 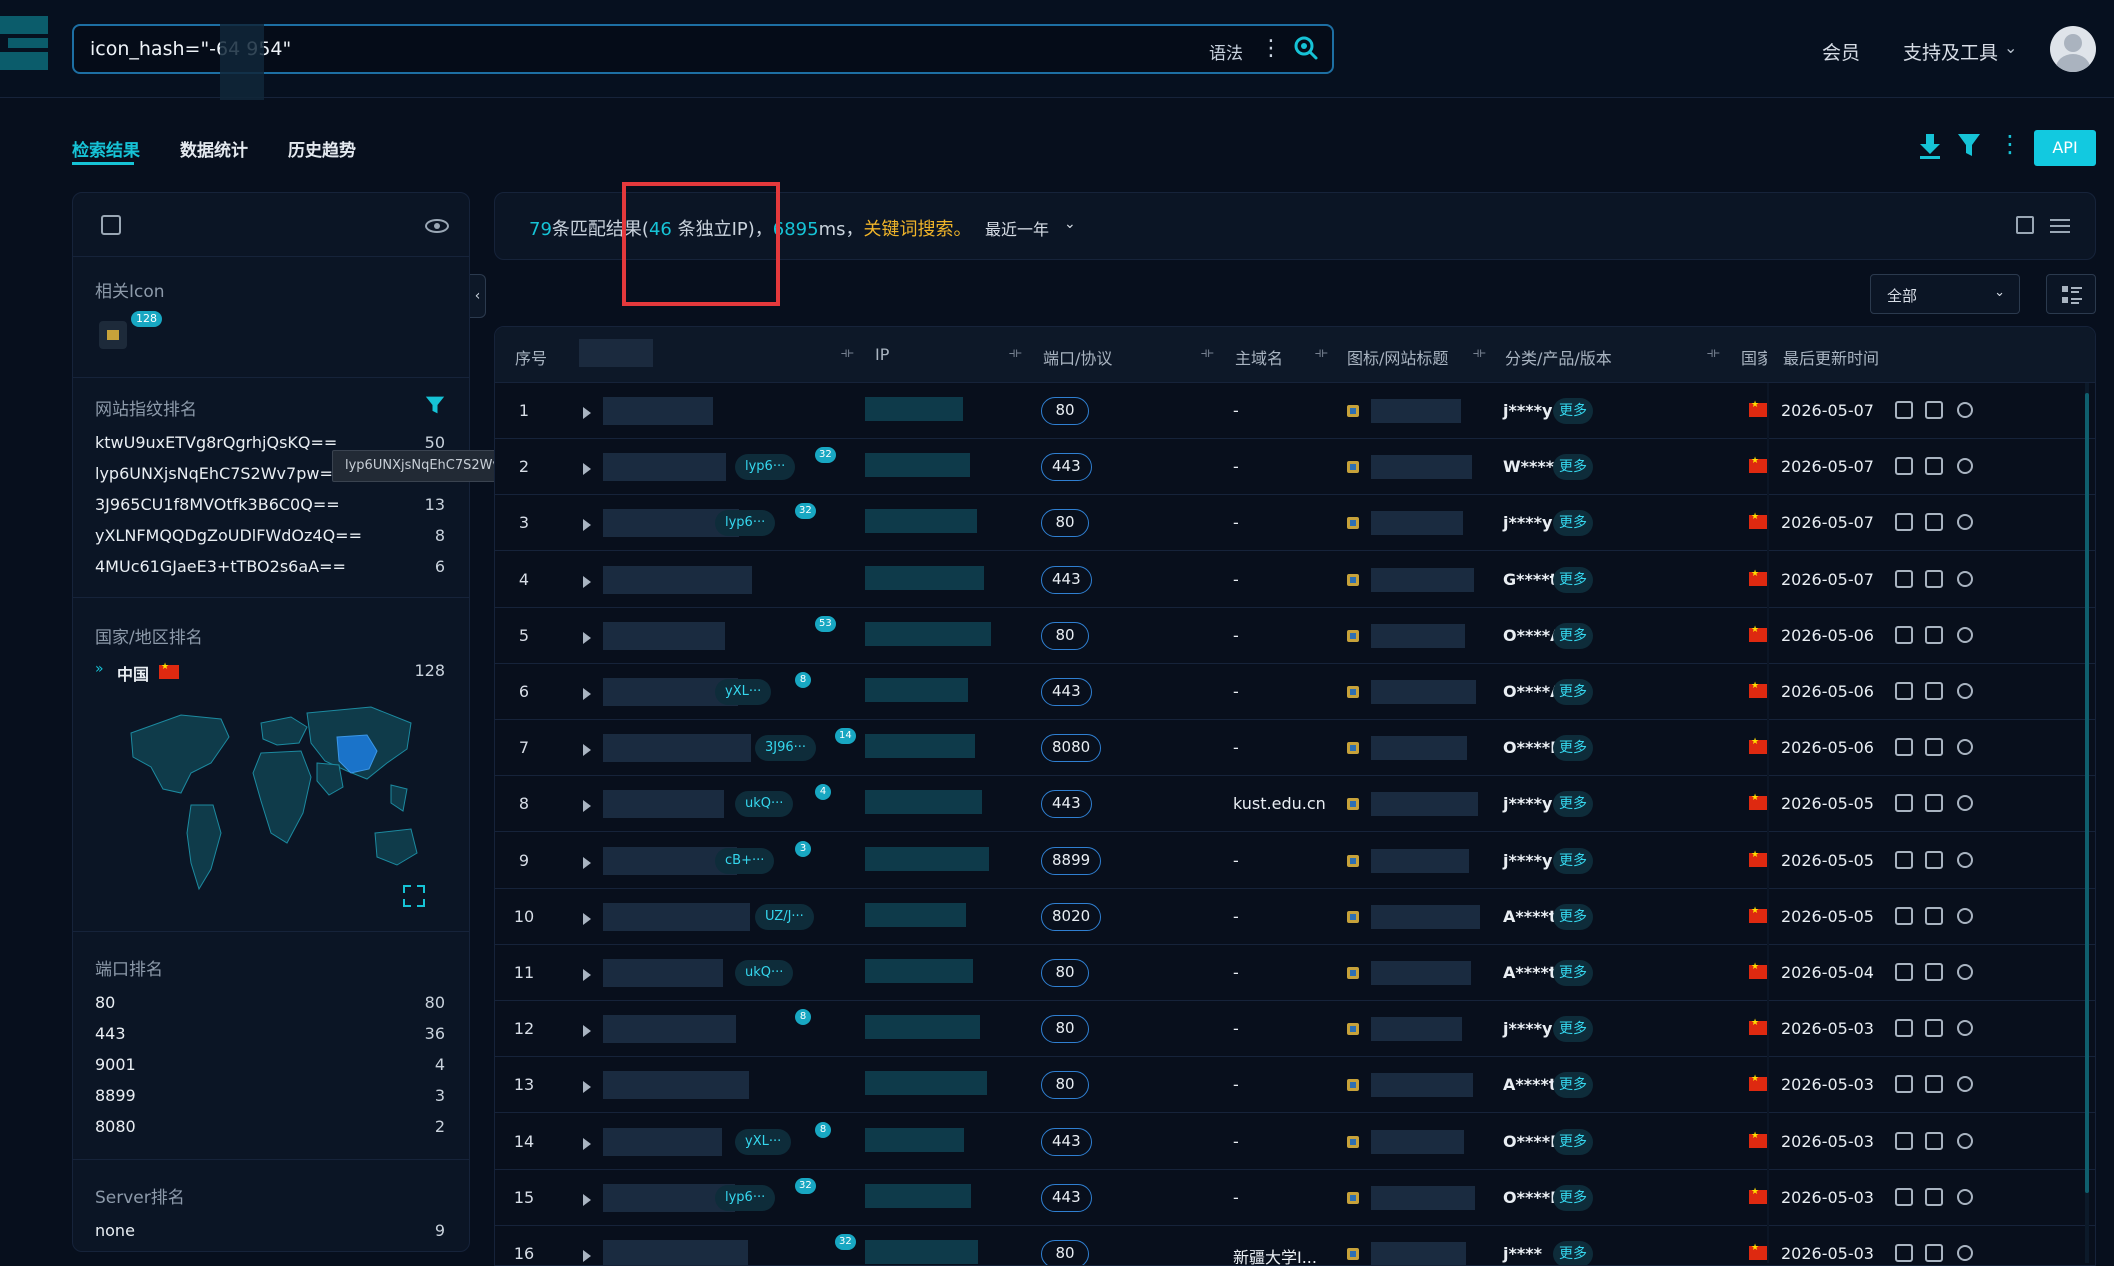 I want to click on table-row: 3 lyp6··· 32 80 - j****y更多 2026-05-07, so click(x=1295, y=523).